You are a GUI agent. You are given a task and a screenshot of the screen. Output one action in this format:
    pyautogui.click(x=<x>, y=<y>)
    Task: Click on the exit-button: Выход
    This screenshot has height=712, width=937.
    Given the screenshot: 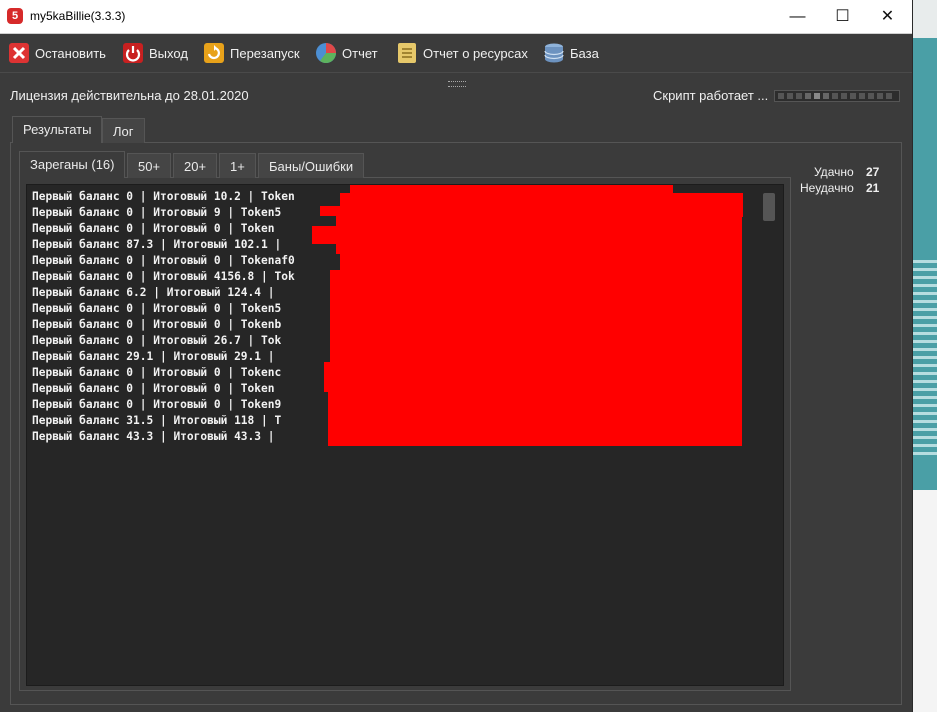 What is the action you would take?
    pyautogui.click(x=155, y=53)
    